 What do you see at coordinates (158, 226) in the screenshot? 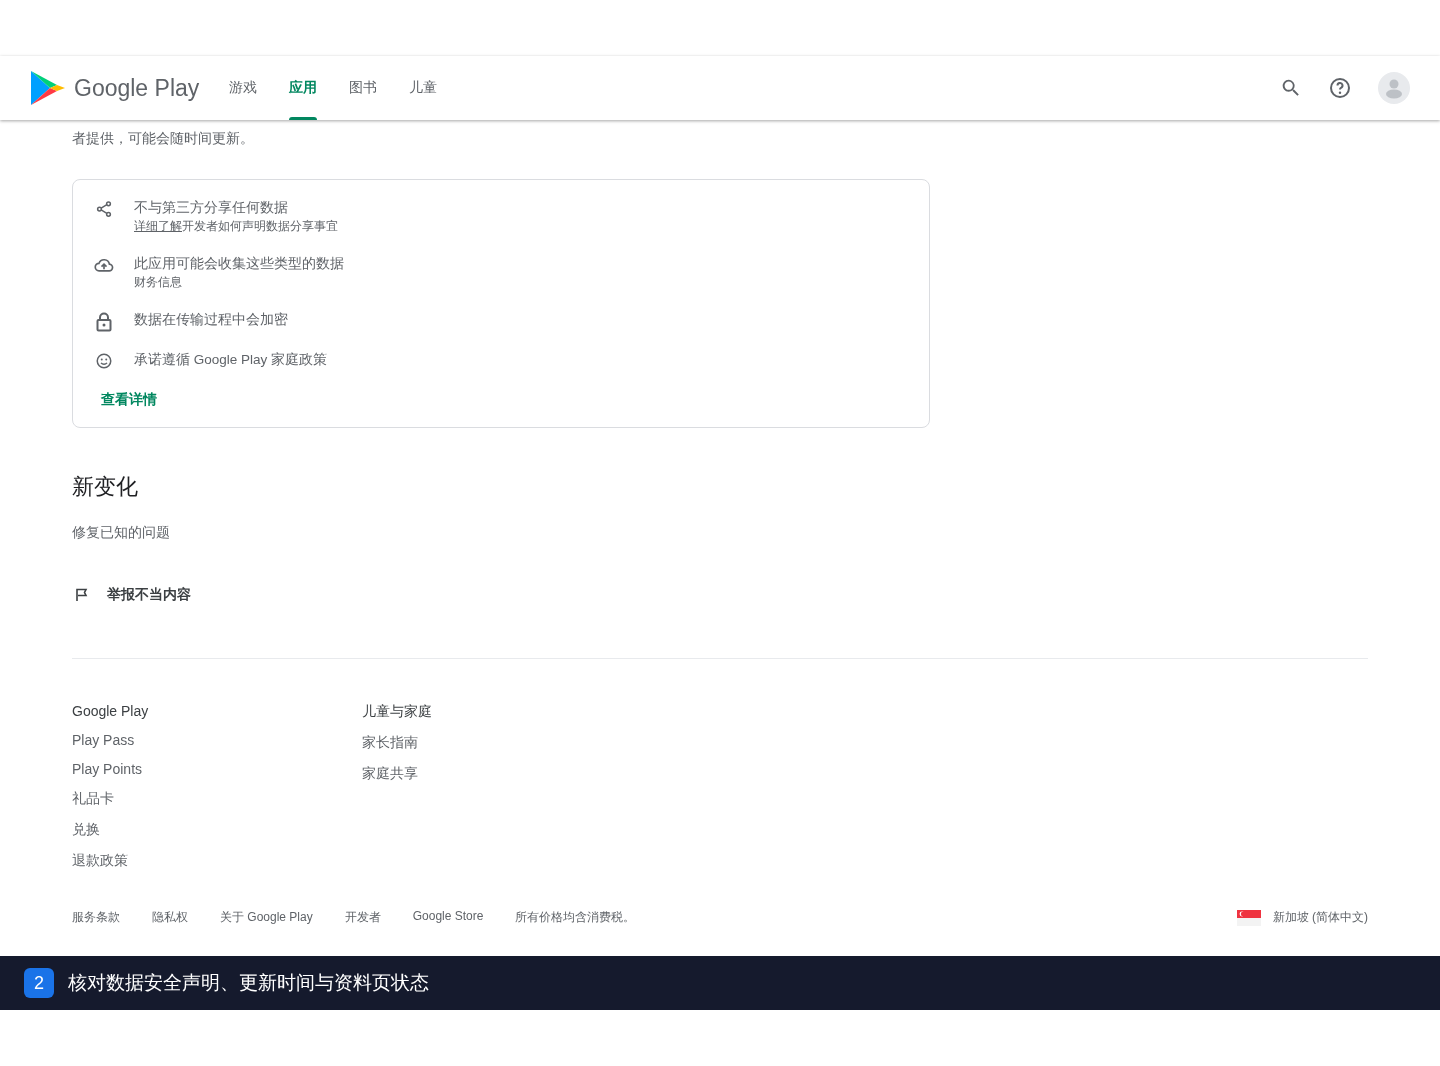
I see `learn-more-link: 详细了解` at bounding box center [158, 226].